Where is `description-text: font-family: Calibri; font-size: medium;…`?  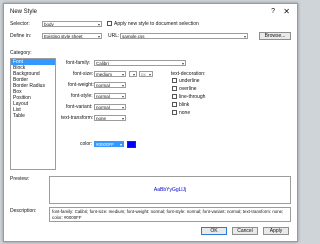 description-text: font-family: Calibri; font-size: medium;… is located at coordinates (170, 214).